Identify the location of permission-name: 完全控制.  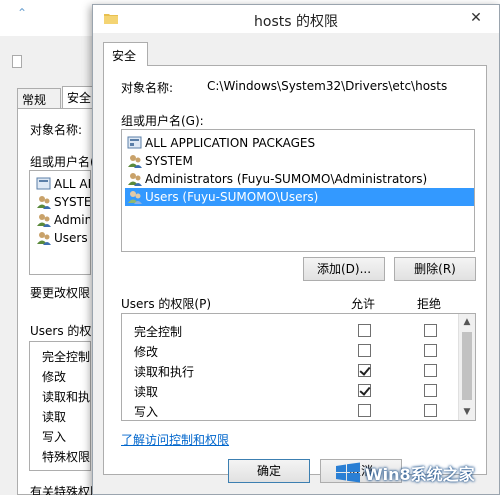
(158, 332).